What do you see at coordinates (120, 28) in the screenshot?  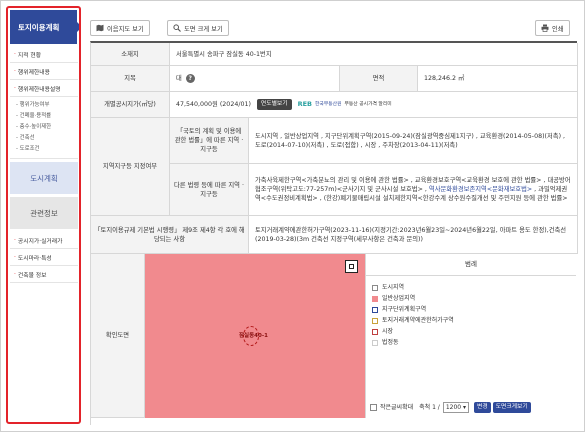 I see `view-eum-map-button: 이음지도 보기` at bounding box center [120, 28].